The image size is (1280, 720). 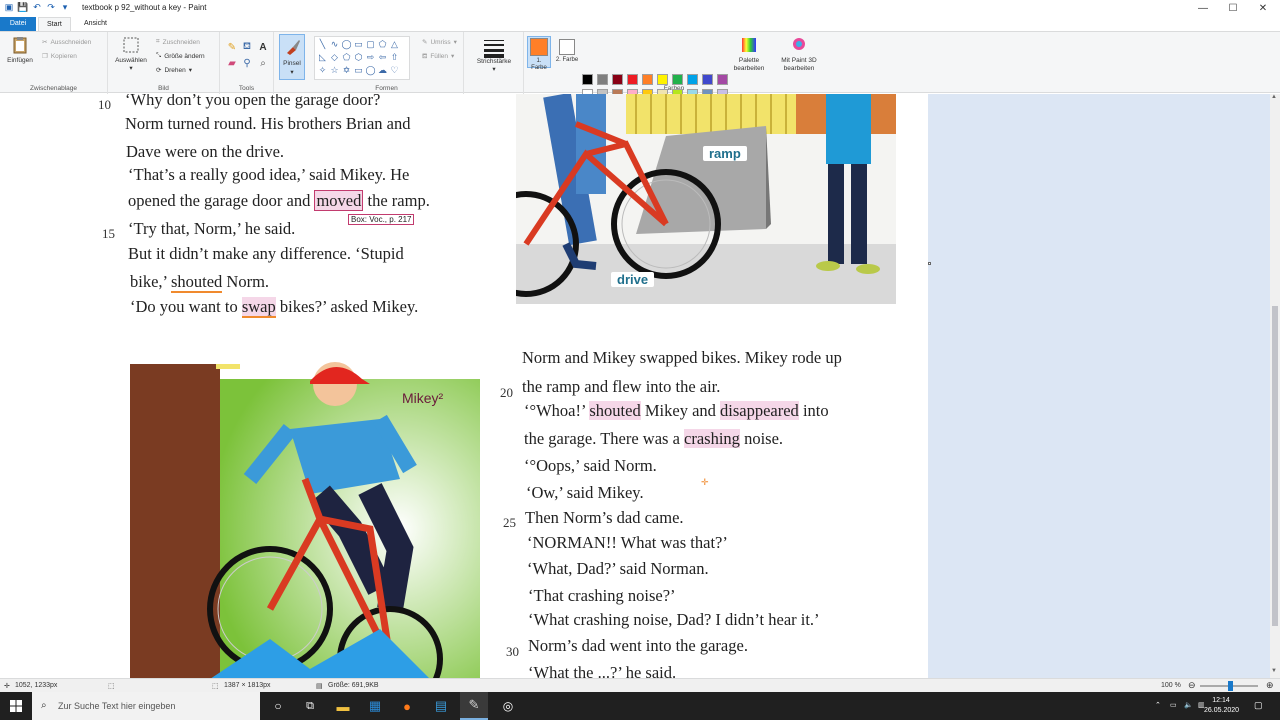 What do you see at coordinates (590, 465) in the screenshot?
I see `text-line: ‘°Oops,’ said Norm.` at bounding box center [590, 465].